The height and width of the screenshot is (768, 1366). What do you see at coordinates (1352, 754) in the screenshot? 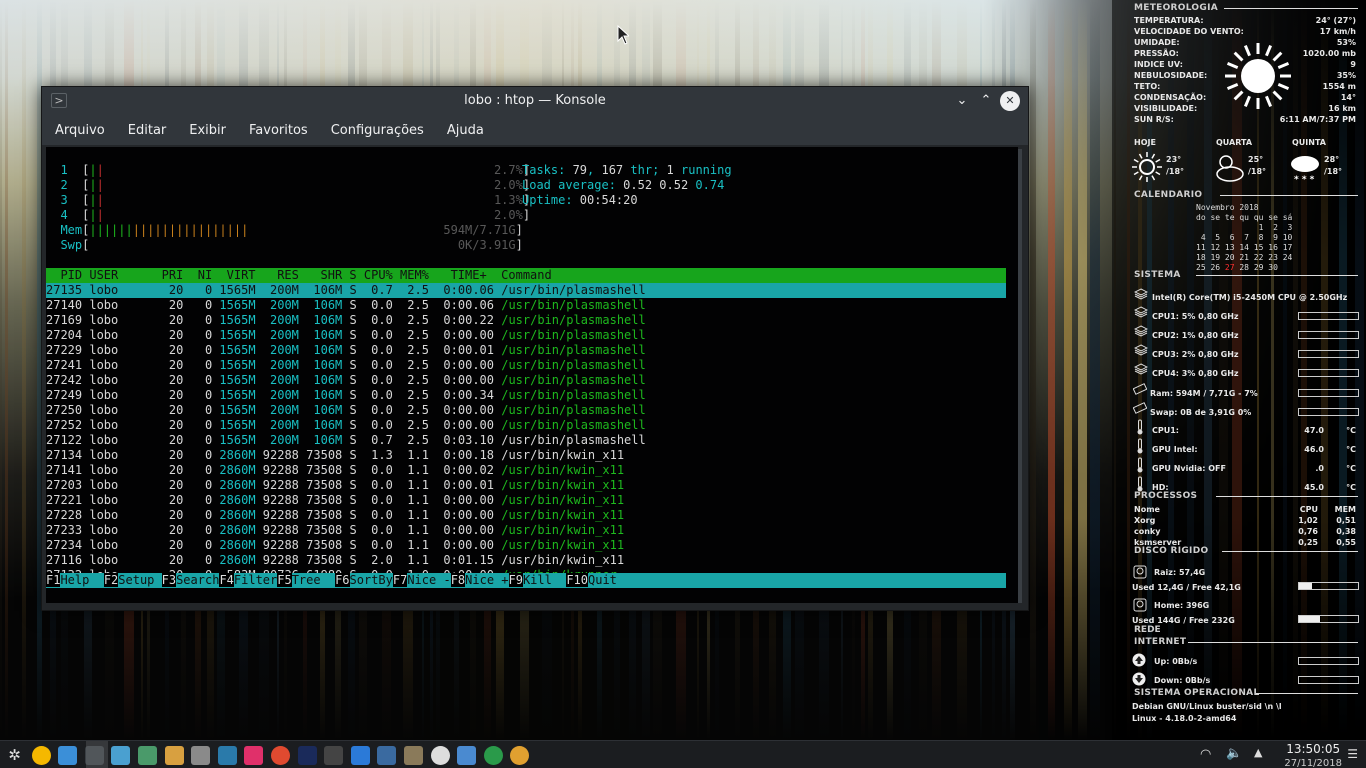
I see `show-desktop-icon: ☰` at bounding box center [1352, 754].